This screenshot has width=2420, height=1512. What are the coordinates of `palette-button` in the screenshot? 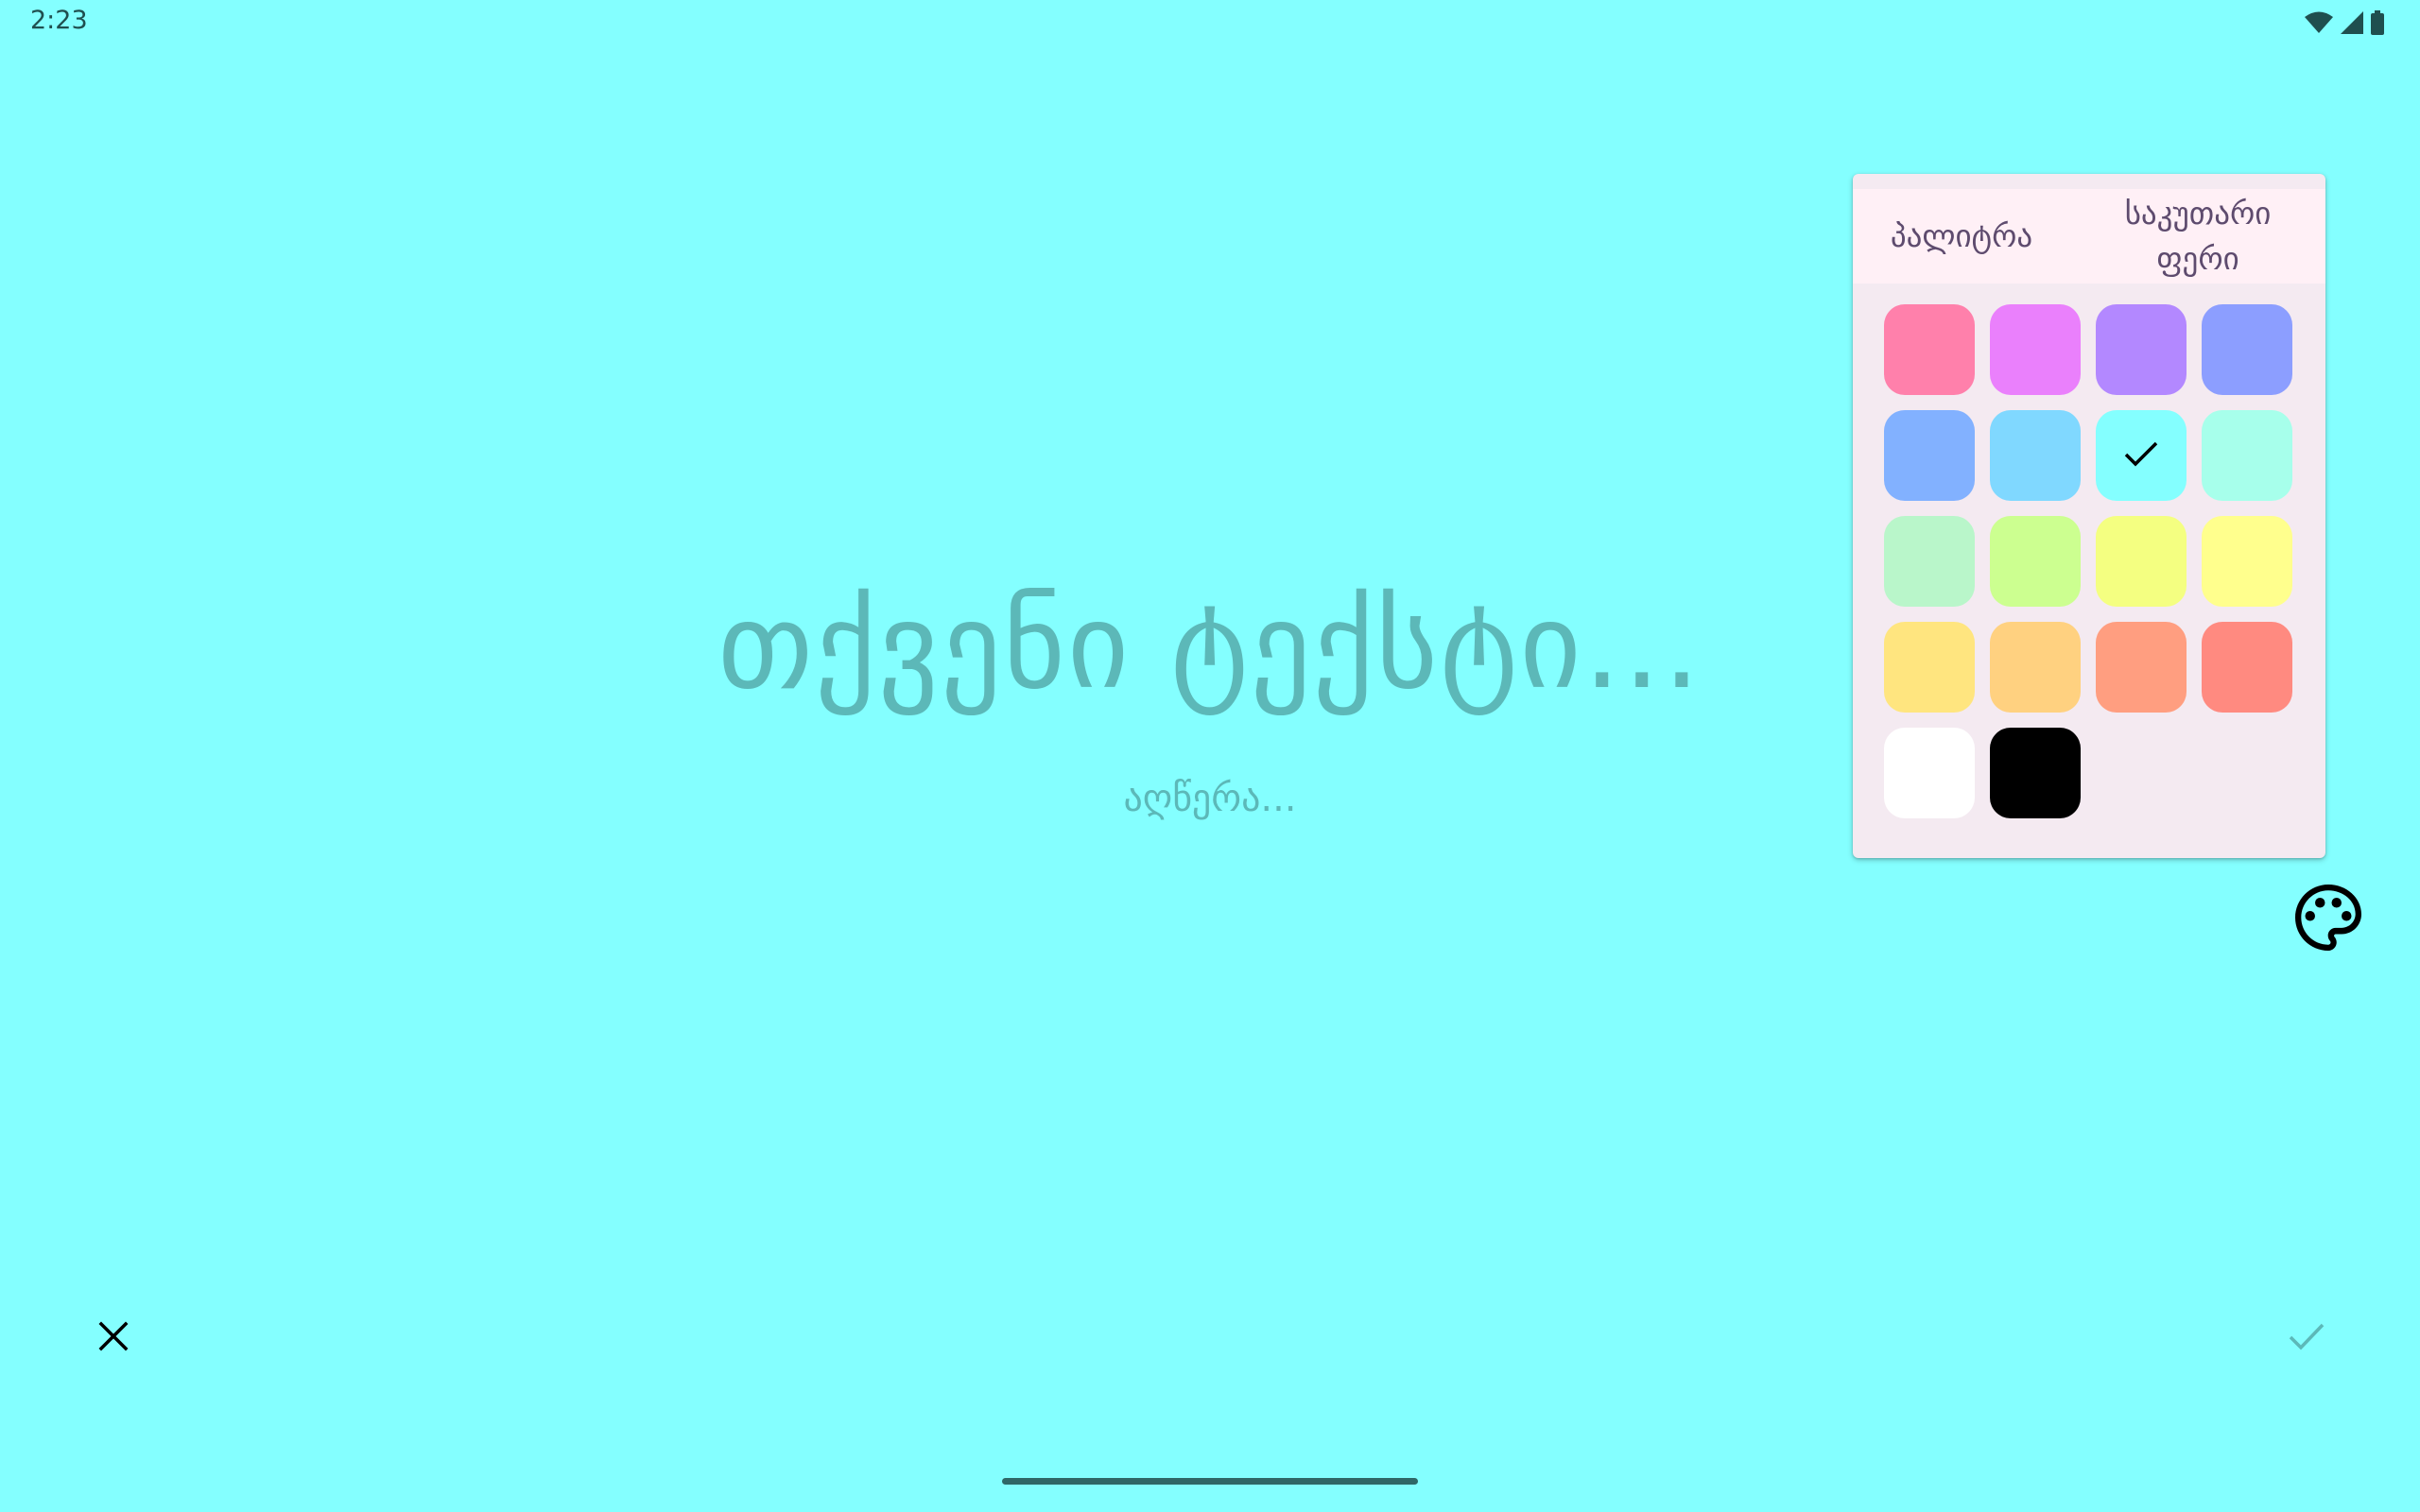 It's located at (2328, 919).